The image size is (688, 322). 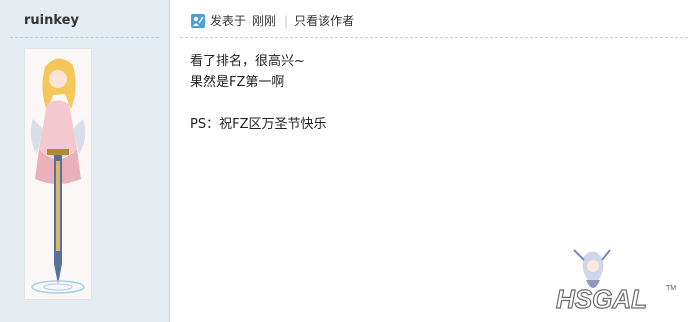 I want to click on post-icon, so click(x=198, y=21).